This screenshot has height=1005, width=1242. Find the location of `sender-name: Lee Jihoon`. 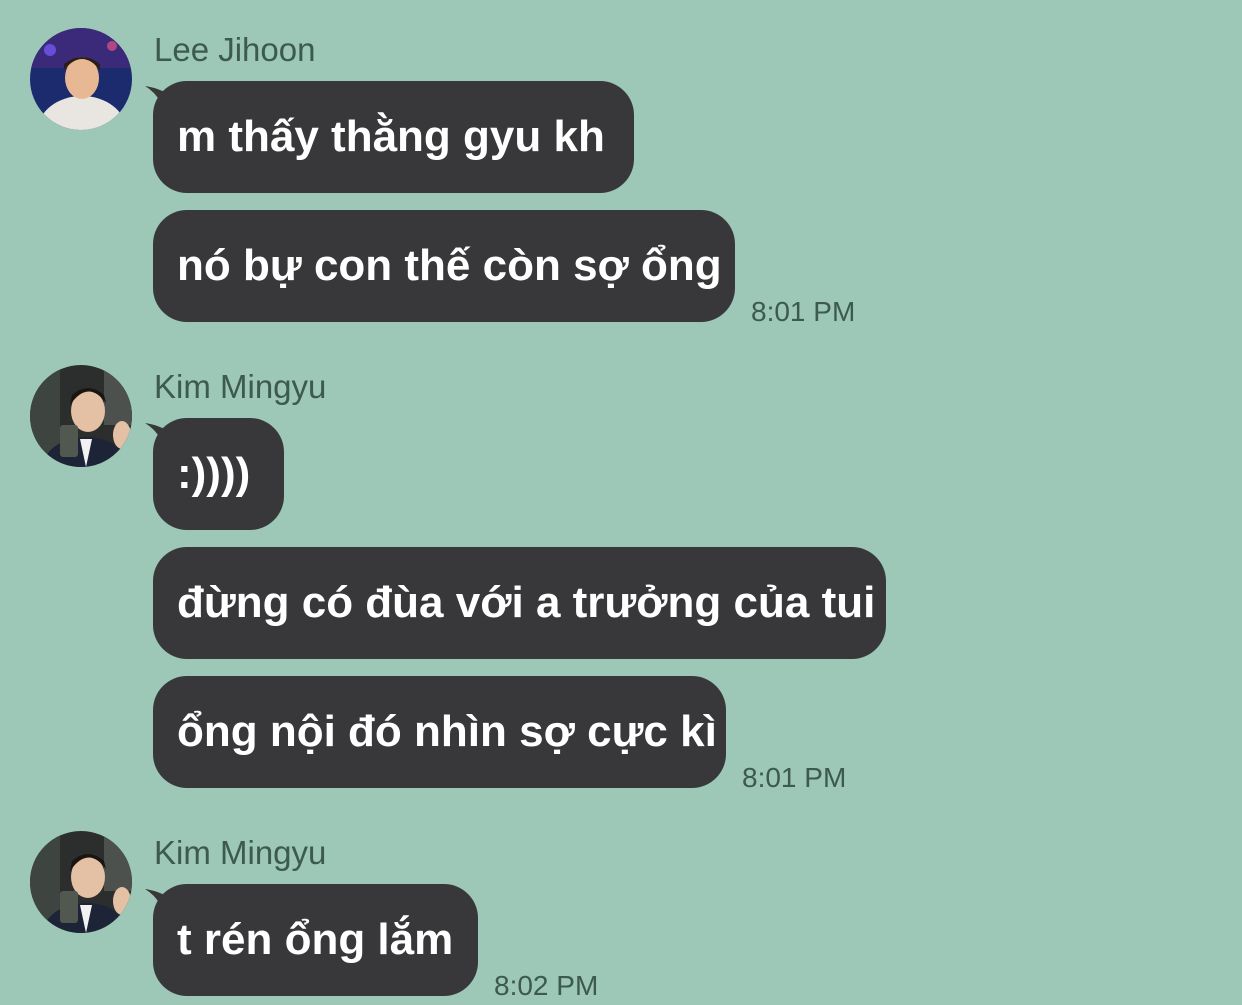

sender-name: Lee Jihoon is located at coordinates (235, 49).